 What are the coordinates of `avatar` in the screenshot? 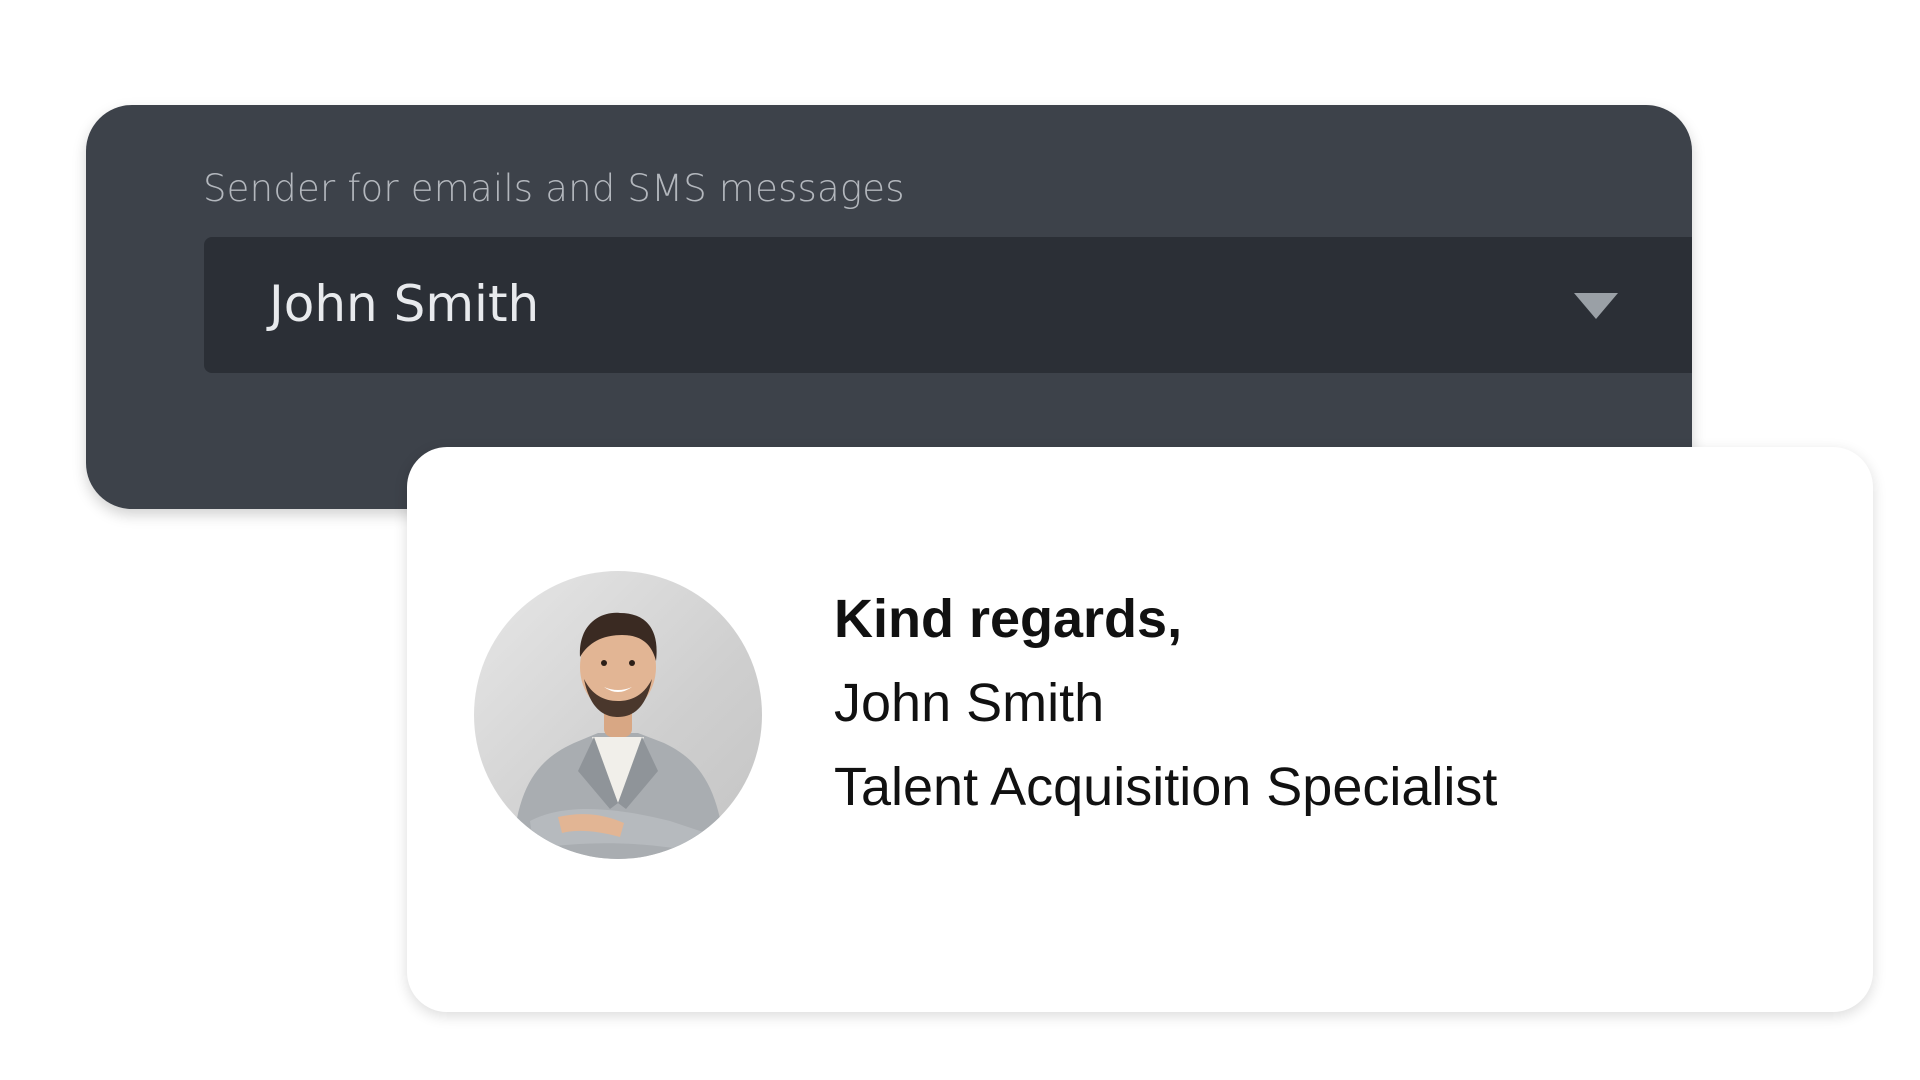 It's located at (618, 715).